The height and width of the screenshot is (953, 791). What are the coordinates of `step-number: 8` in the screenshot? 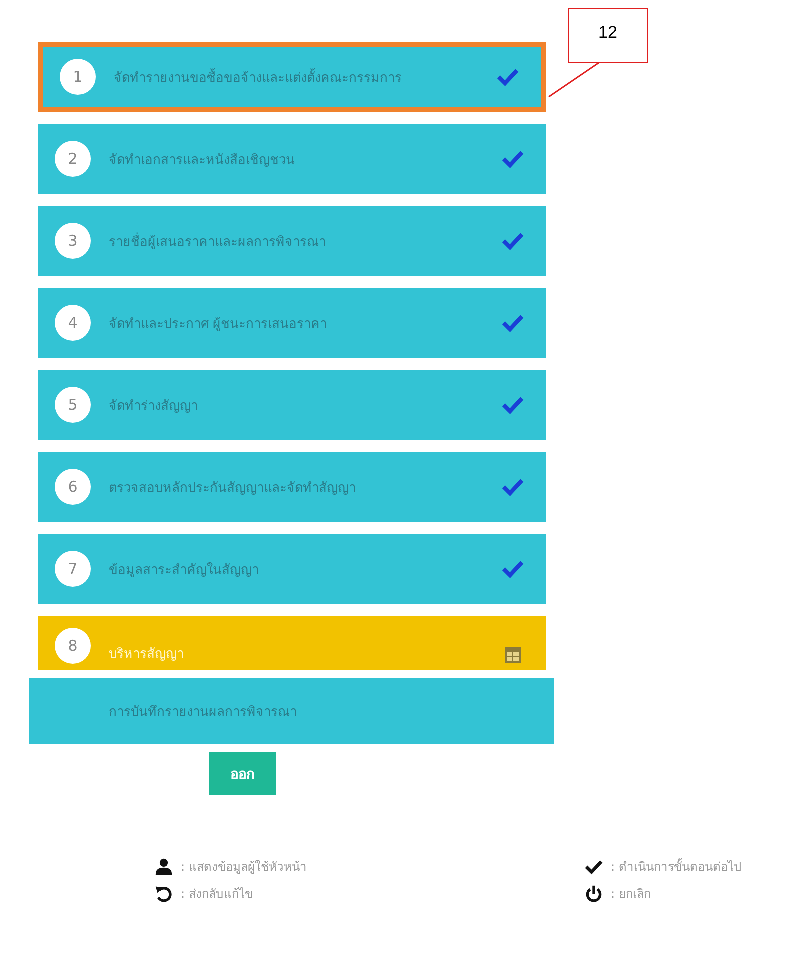 It's located at (73, 646).